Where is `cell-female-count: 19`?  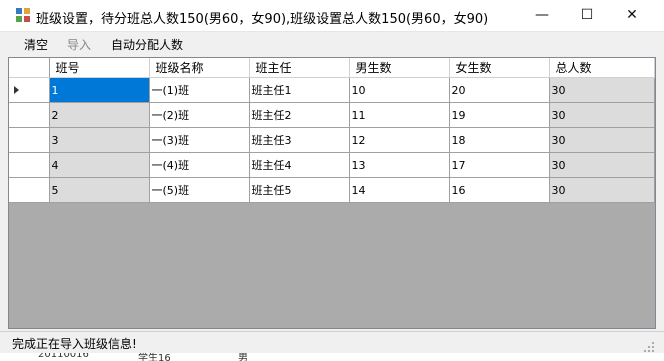
cell-female-count: 19 is located at coordinates (499, 115).